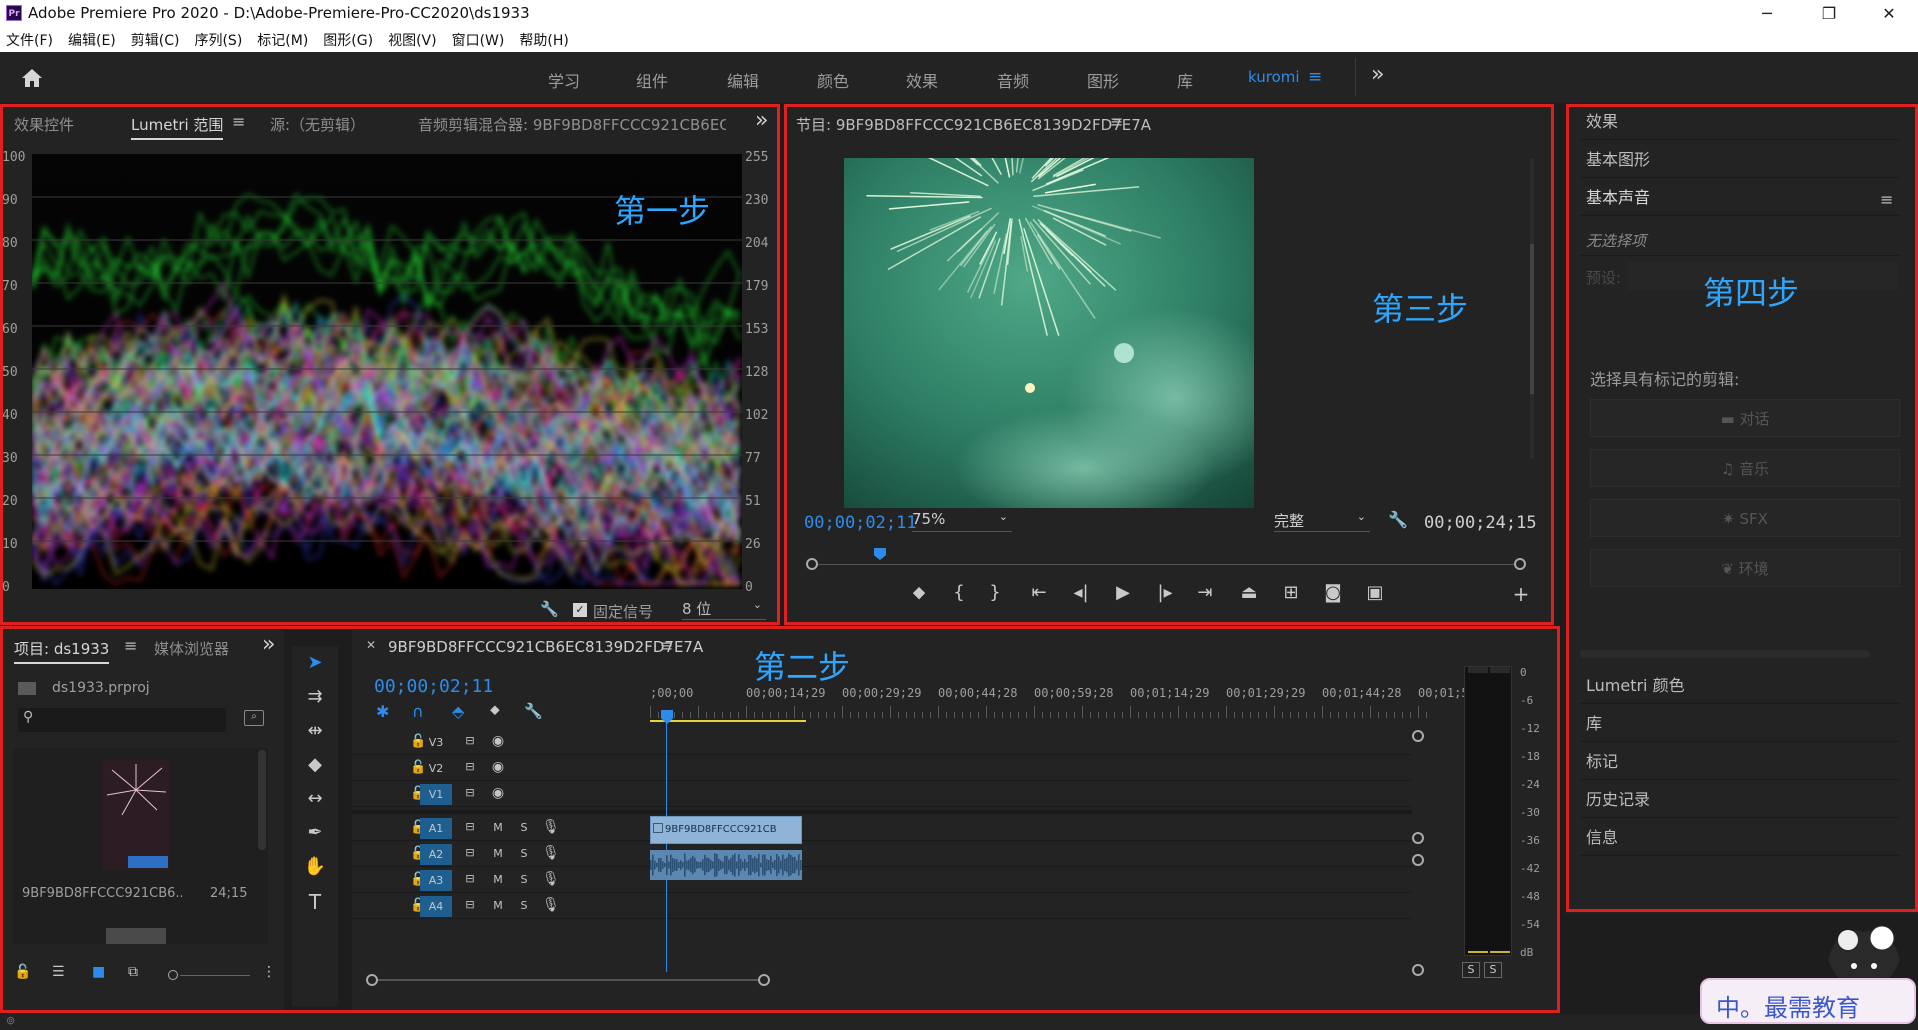  What do you see at coordinates (254, 718) in the screenshot?
I see `new-bin-search-icon: ⌕` at bounding box center [254, 718].